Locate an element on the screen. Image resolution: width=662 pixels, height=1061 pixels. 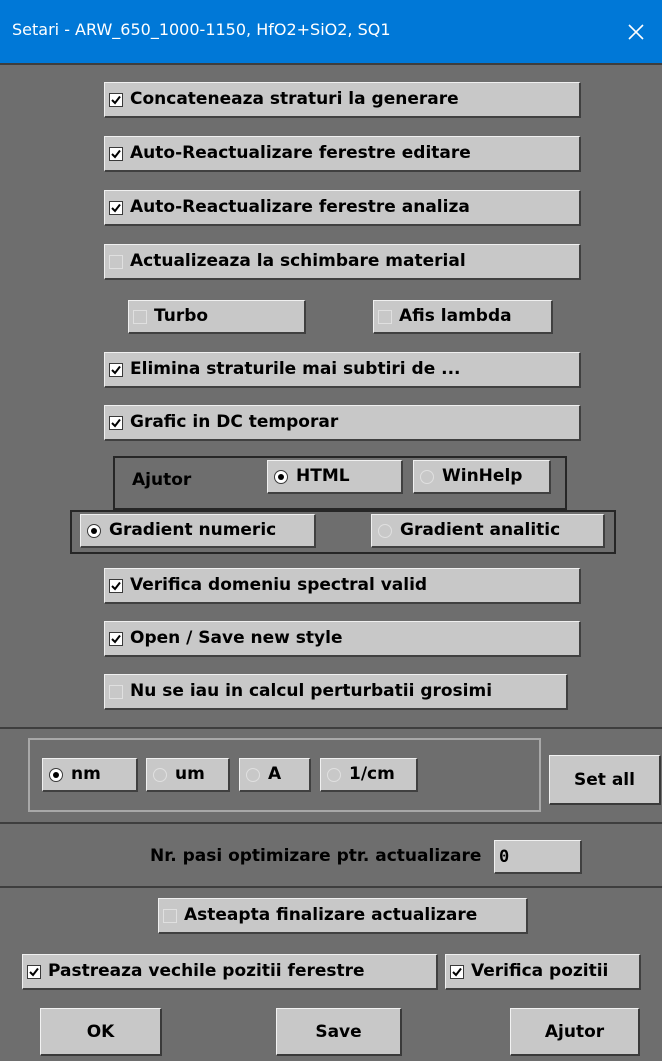
unit-nm-radio: nm is located at coordinates (90, 775).